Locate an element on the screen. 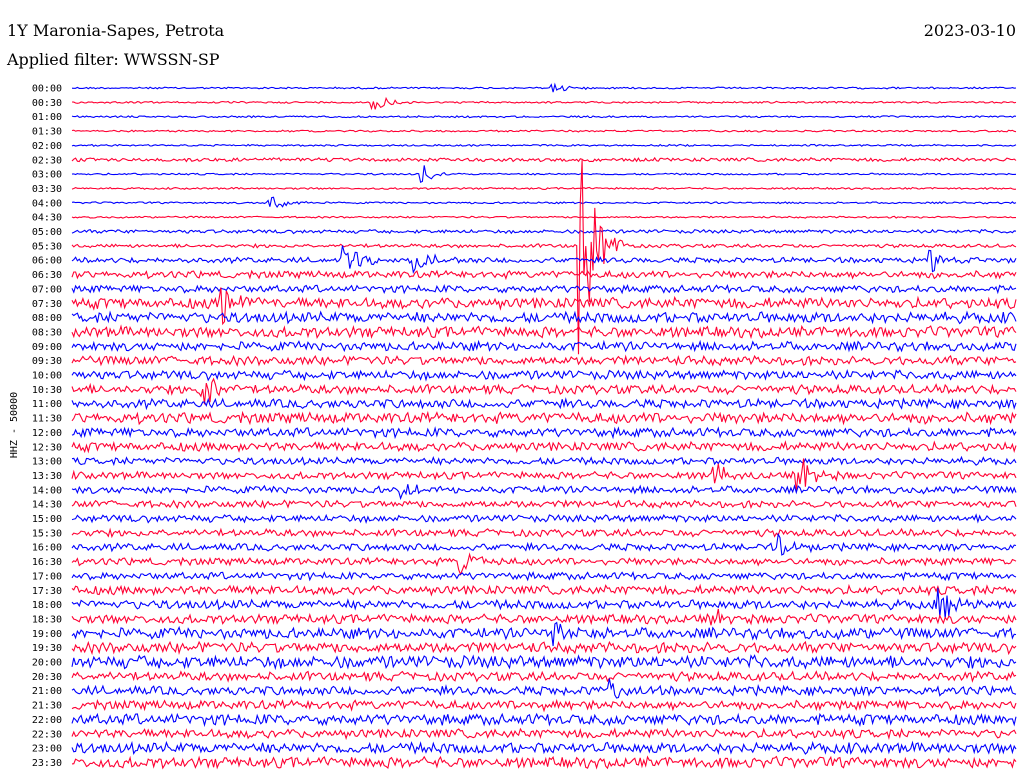 The height and width of the screenshot is (780, 1024). time-tick-0300: 03:00 is located at coordinates (47, 175).